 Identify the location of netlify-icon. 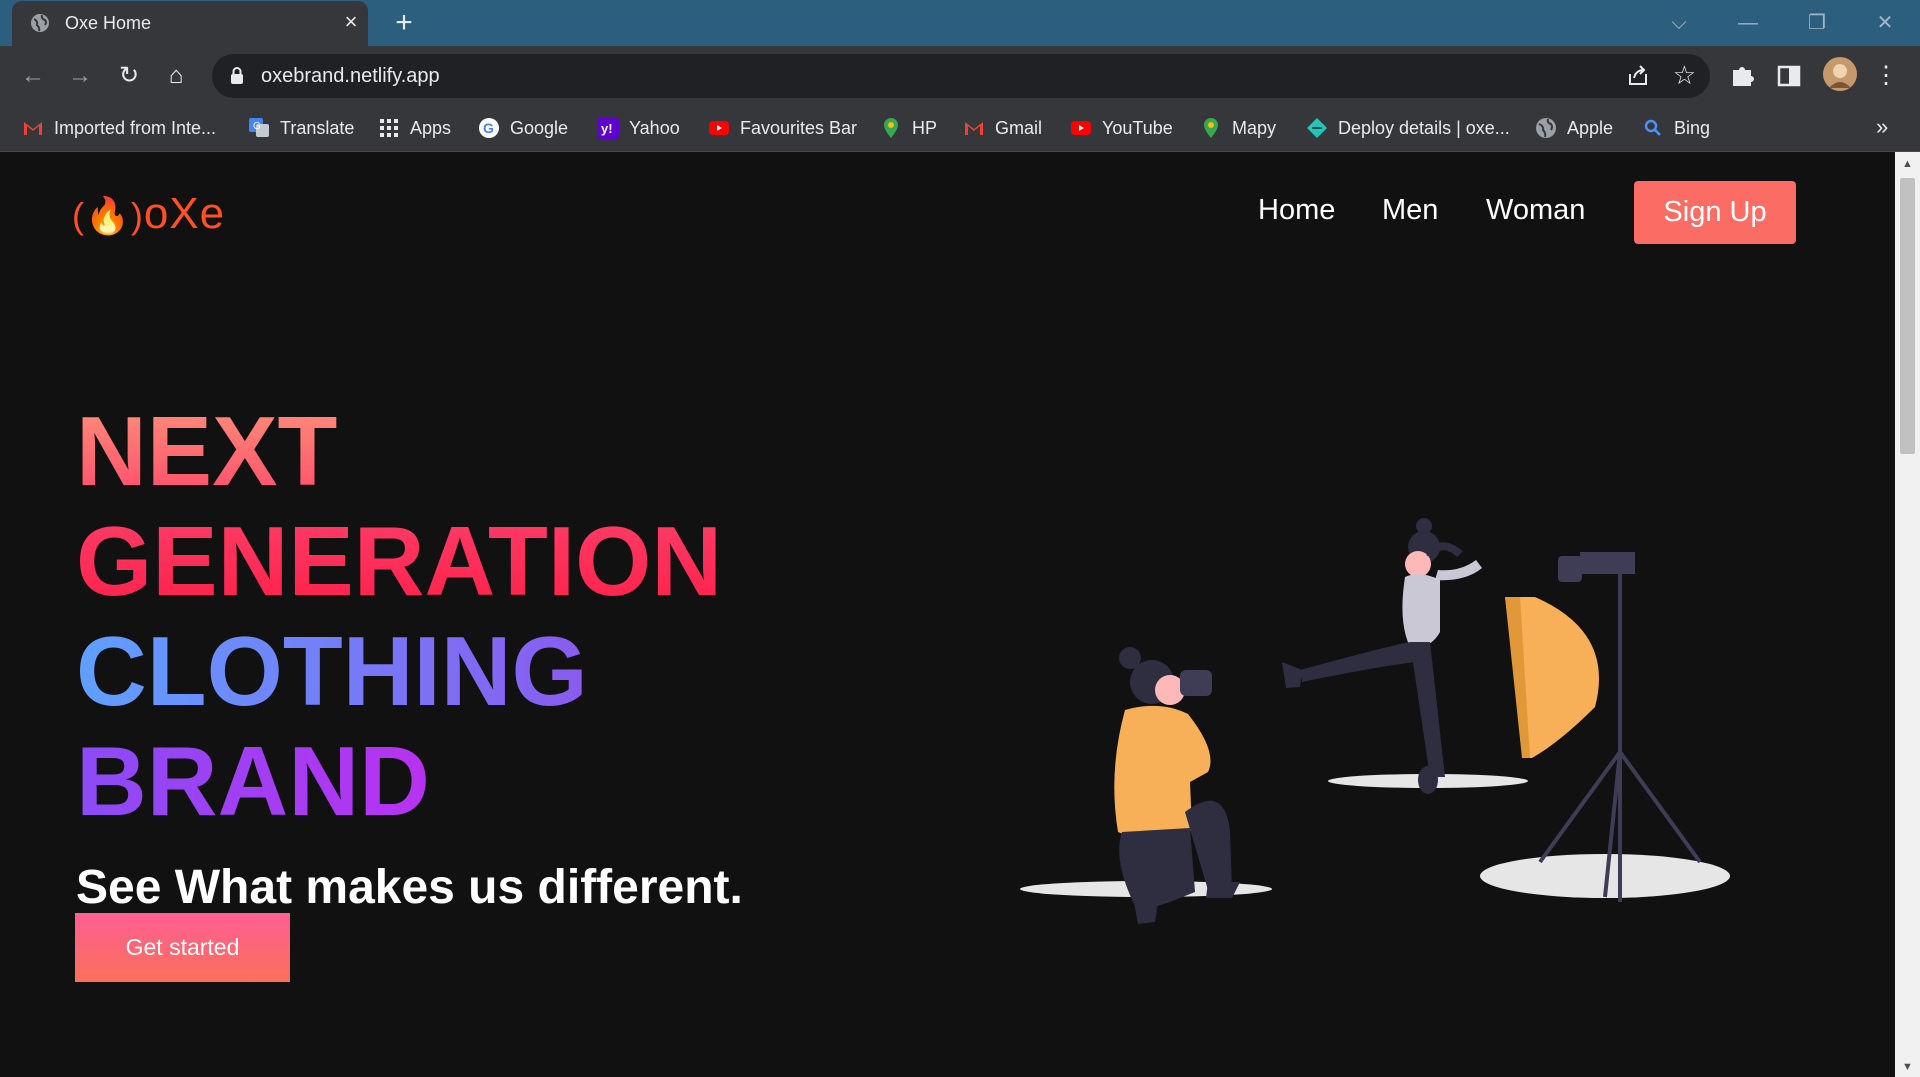
(1317, 128).